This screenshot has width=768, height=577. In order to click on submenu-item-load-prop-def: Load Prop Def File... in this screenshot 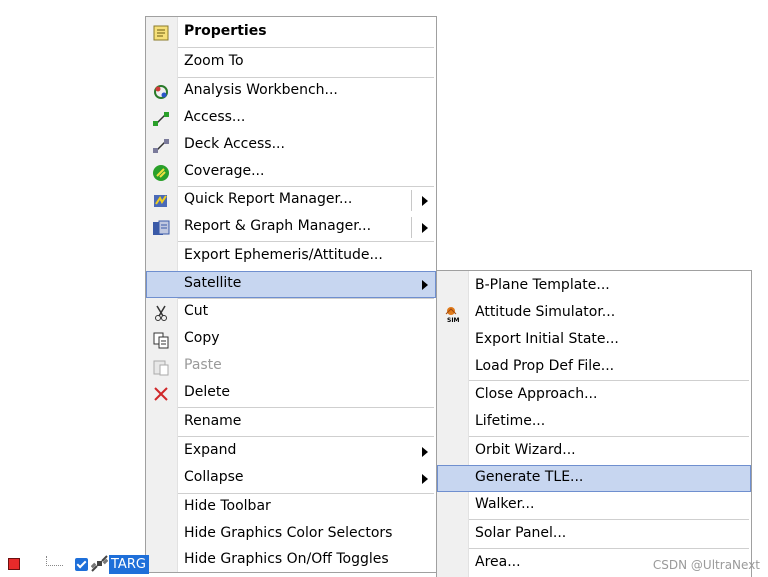, I will do `click(594, 367)`.